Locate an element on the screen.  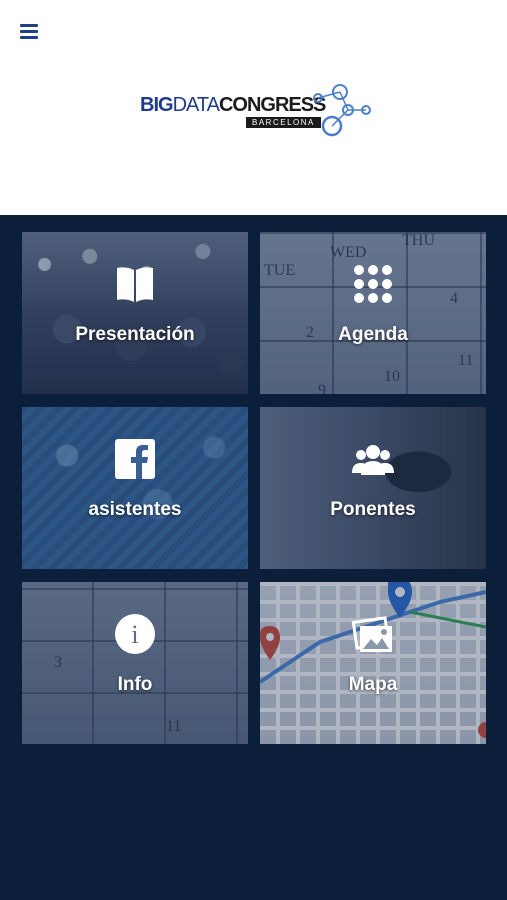
facebook-icon is located at coordinates (135, 459).